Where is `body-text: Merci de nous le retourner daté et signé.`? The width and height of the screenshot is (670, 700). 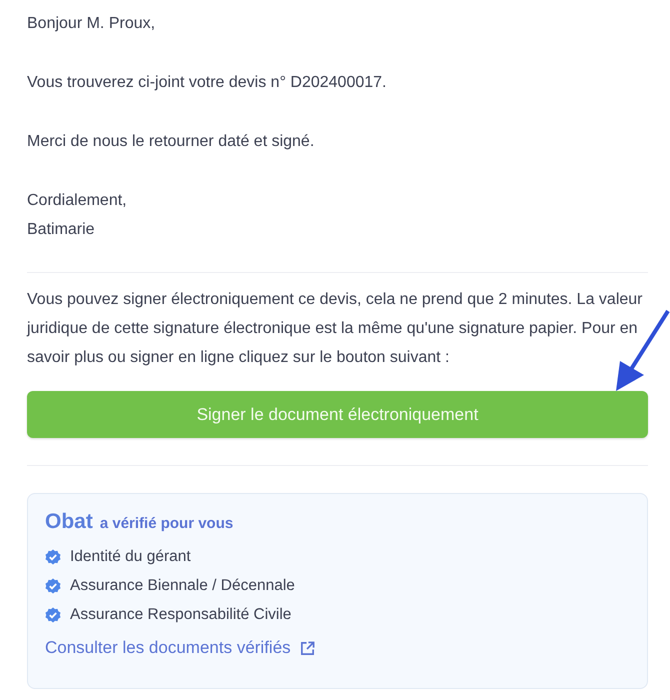
body-text: Merci de nous le retourner daté et signé. is located at coordinates (171, 142).